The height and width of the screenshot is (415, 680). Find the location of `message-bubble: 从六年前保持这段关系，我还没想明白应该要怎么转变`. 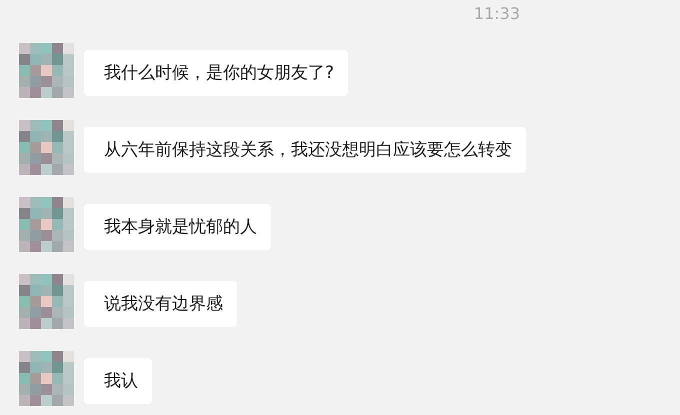

message-bubble: 从六年前保持这段关系，我还没想明白应该要怎么转变 is located at coordinates (305, 150).